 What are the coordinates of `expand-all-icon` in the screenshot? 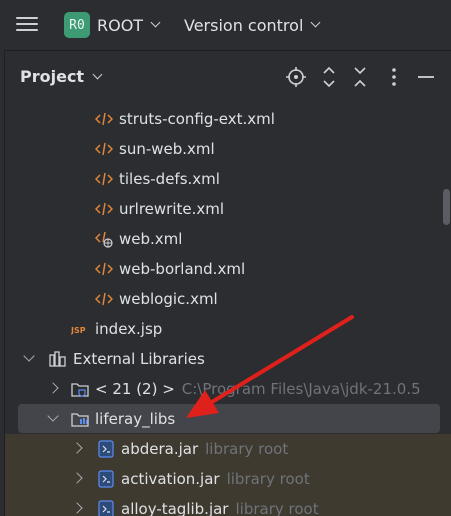 It's located at (329, 77).